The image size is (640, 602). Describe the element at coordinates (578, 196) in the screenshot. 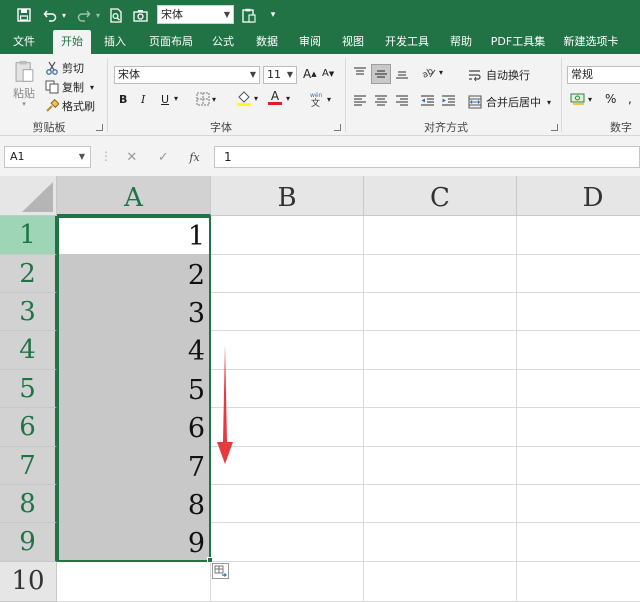

I see `column-header-d: D` at that location.